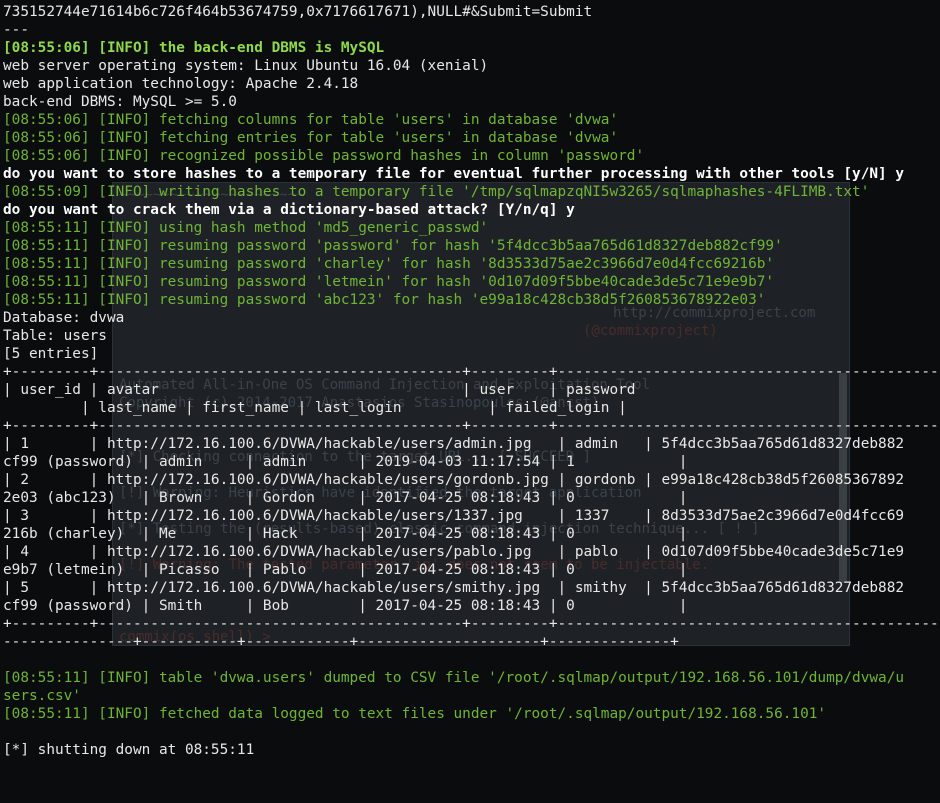 The image size is (940, 803). What do you see at coordinates (51, 354) in the screenshot?
I see `terminal-line: [5 entries]` at bounding box center [51, 354].